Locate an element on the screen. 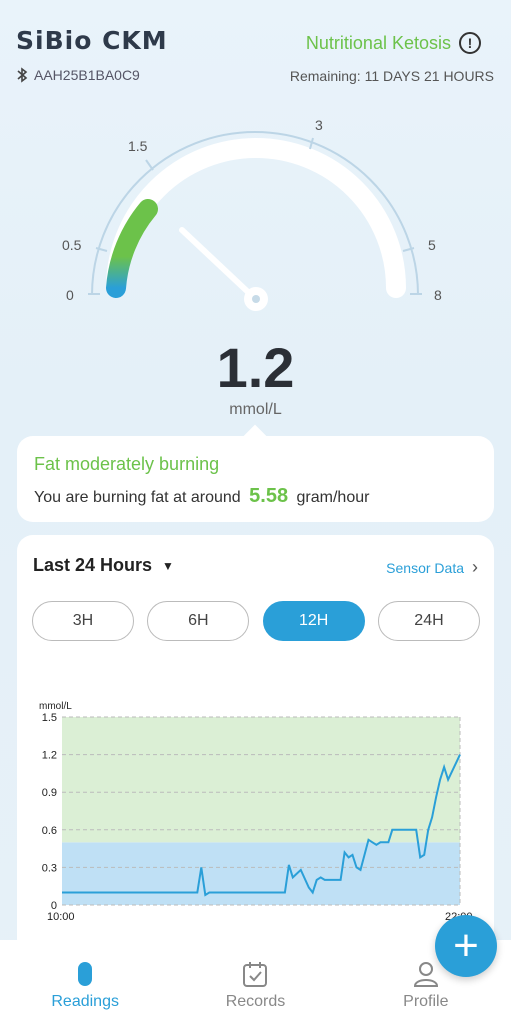 The width and height of the screenshot is (511, 1024). device-id-text: AAH25B1BA0C9 is located at coordinates (87, 75).